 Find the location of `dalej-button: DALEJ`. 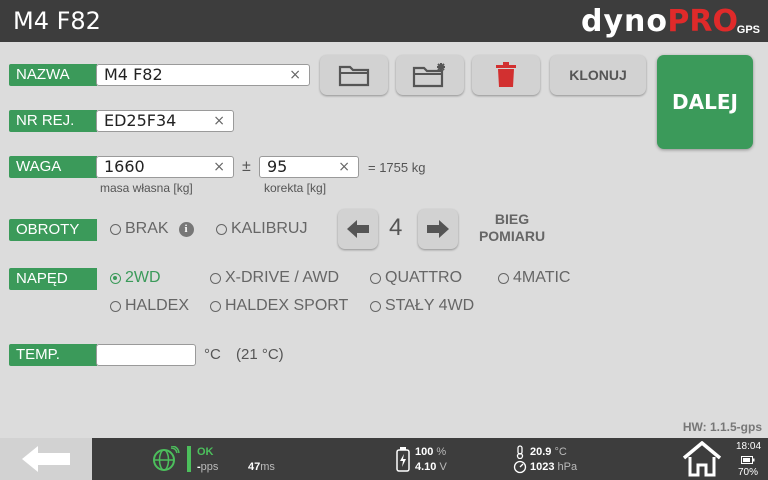

dalej-button: DALEJ is located at coordinates (705, 102).